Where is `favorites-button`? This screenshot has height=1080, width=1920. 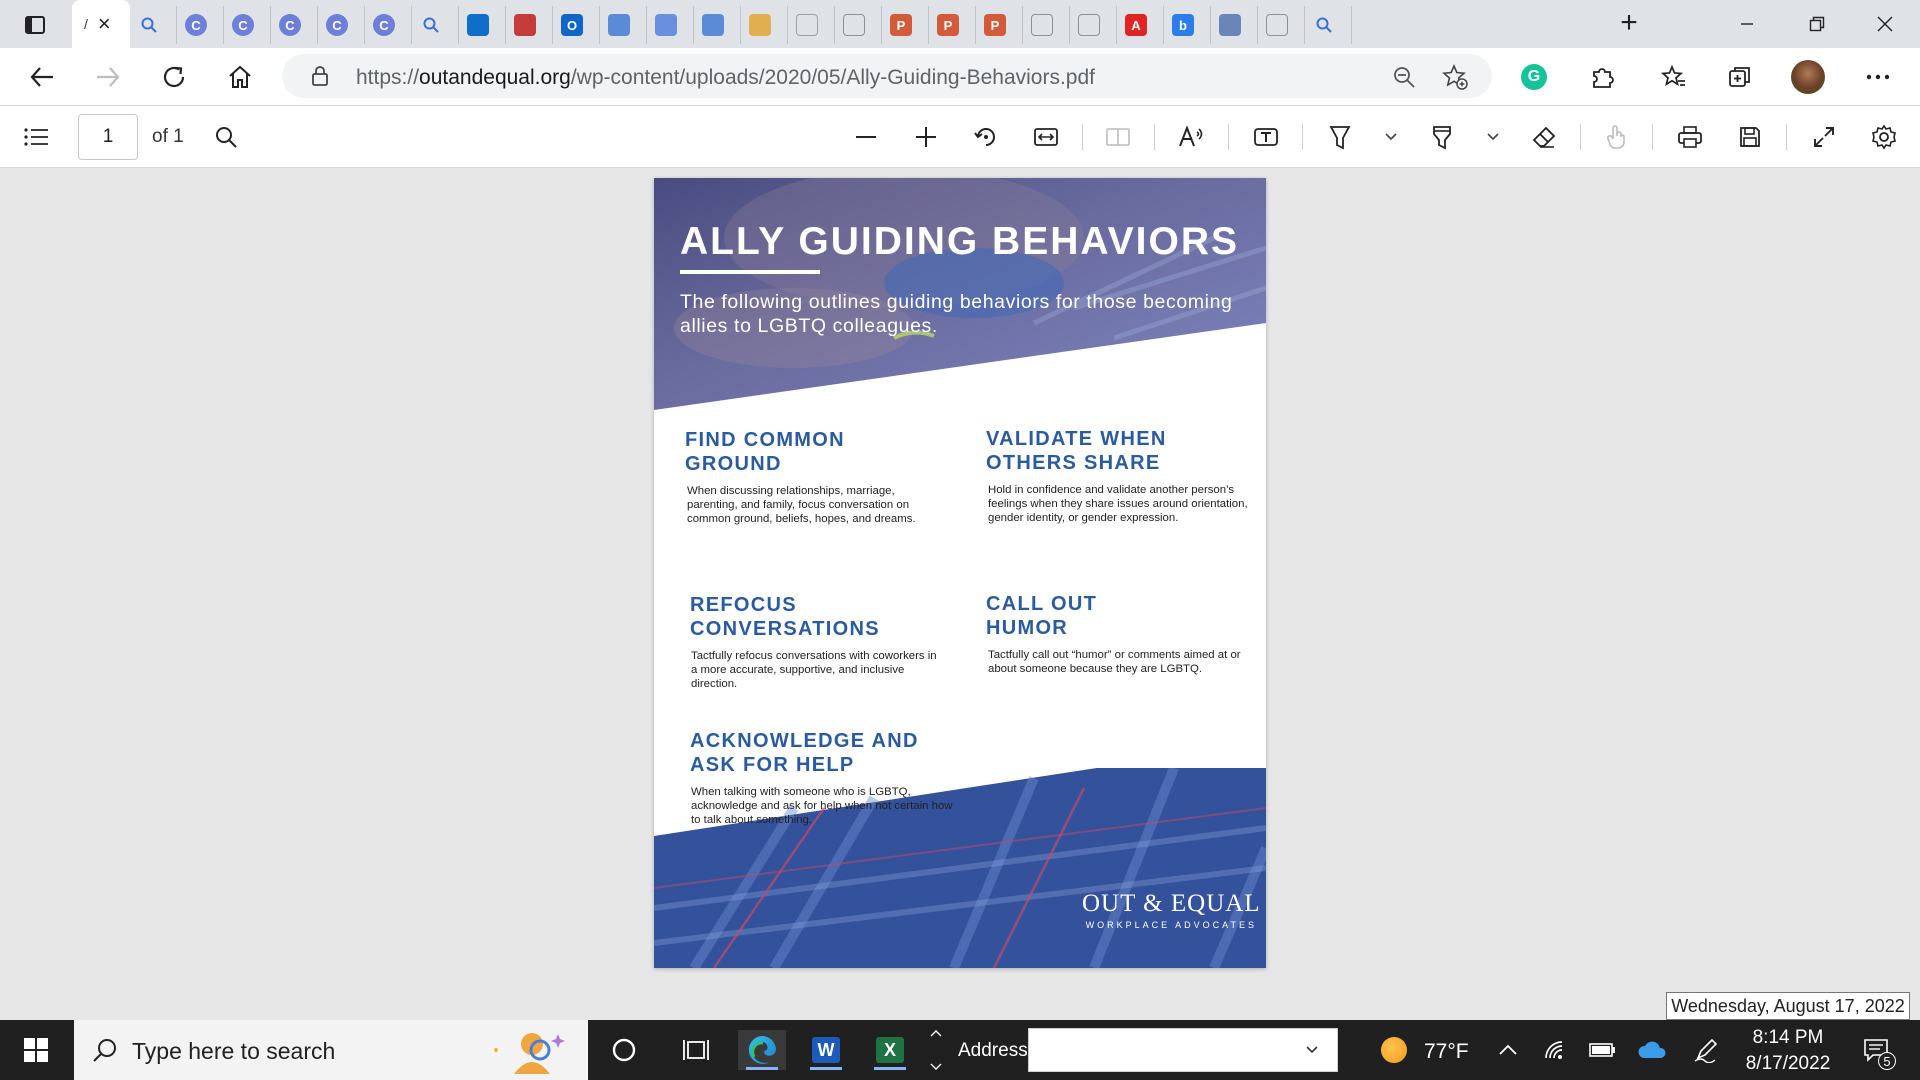
favorites-button is located at coordinates (1674, 77).